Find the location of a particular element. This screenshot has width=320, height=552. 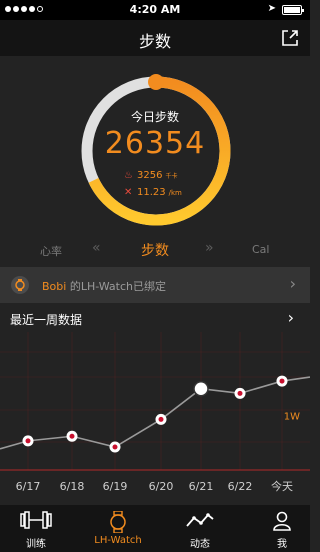

x-tick-label: 6/17 is located at coordinates (28, 486).